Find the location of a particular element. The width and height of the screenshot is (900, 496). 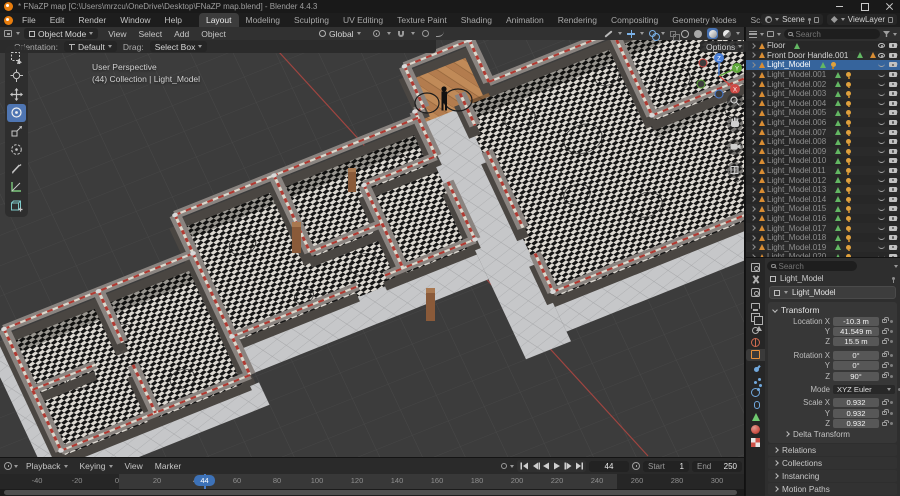

display-mode-icon is located at coordinates (770, 34).